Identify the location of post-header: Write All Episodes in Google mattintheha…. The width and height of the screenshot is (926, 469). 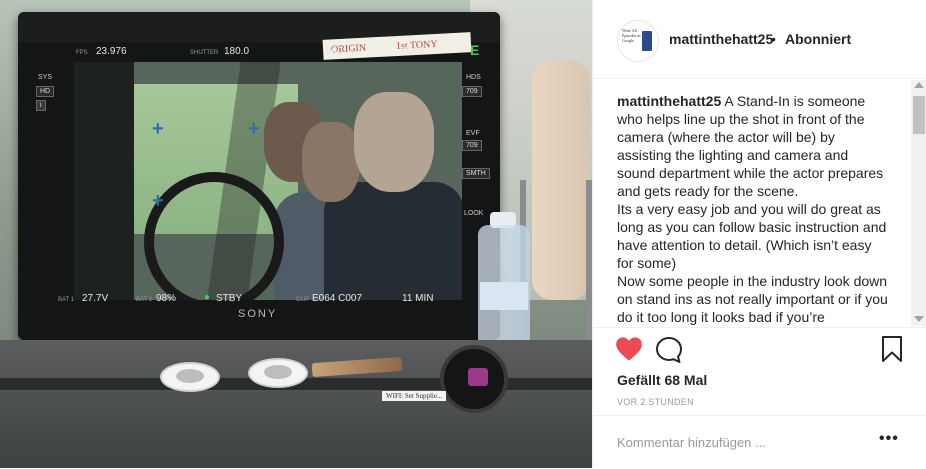
(759, 39).